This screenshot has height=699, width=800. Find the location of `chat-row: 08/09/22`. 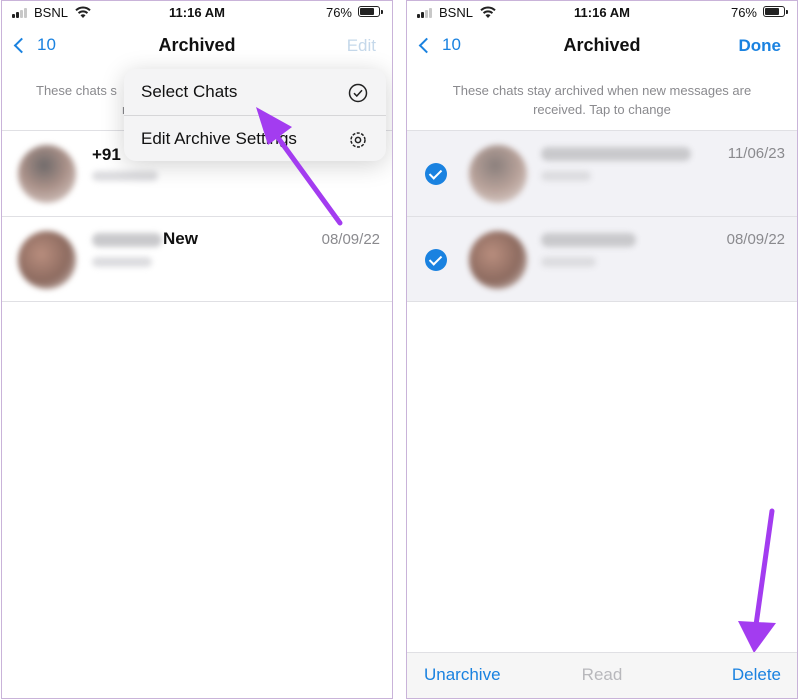

chat-row: 08/09/22 is located at coordinates (602, 259).